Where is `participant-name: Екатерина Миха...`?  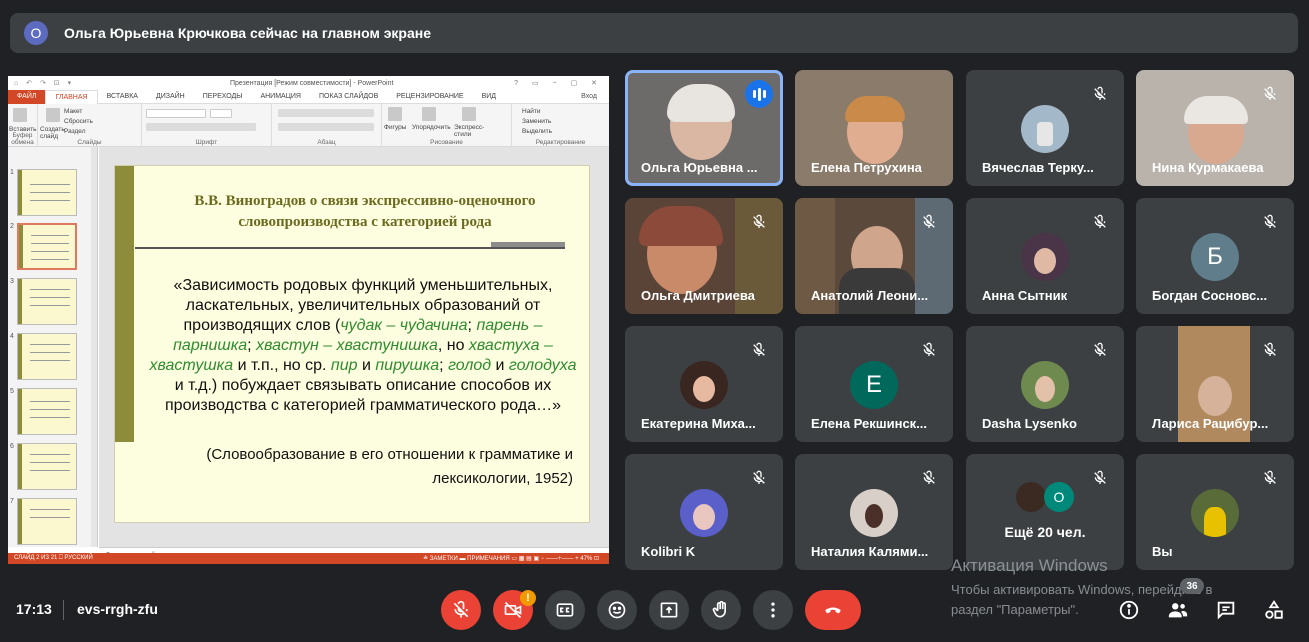
participant-name: Екатерина Миха... is located at coordinates (698, 423).